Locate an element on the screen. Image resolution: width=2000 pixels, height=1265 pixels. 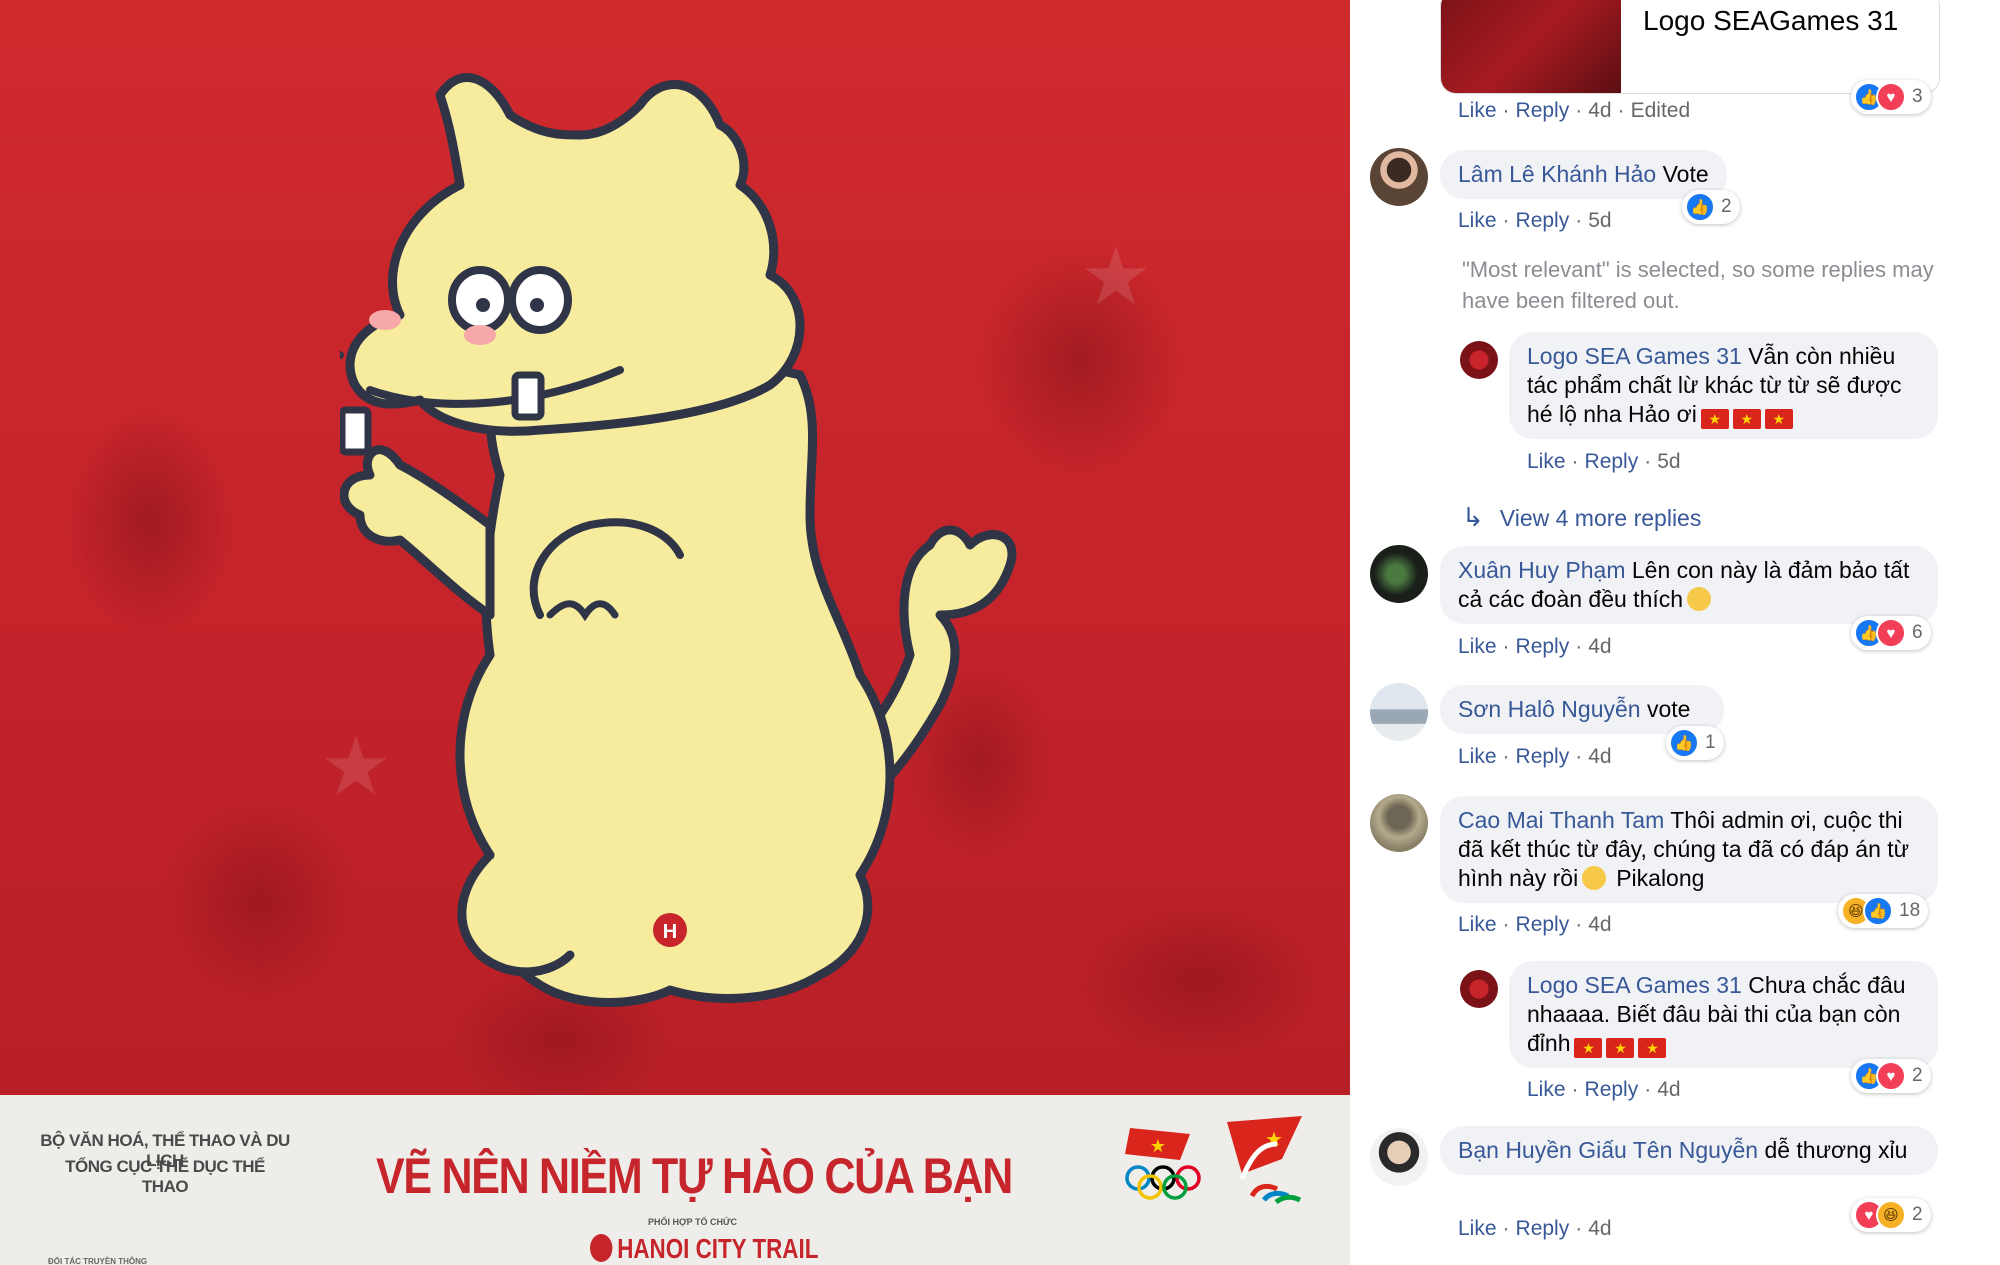
reaction-summary: 👍 ♥ 3 is located at coordinates (1891, 97).